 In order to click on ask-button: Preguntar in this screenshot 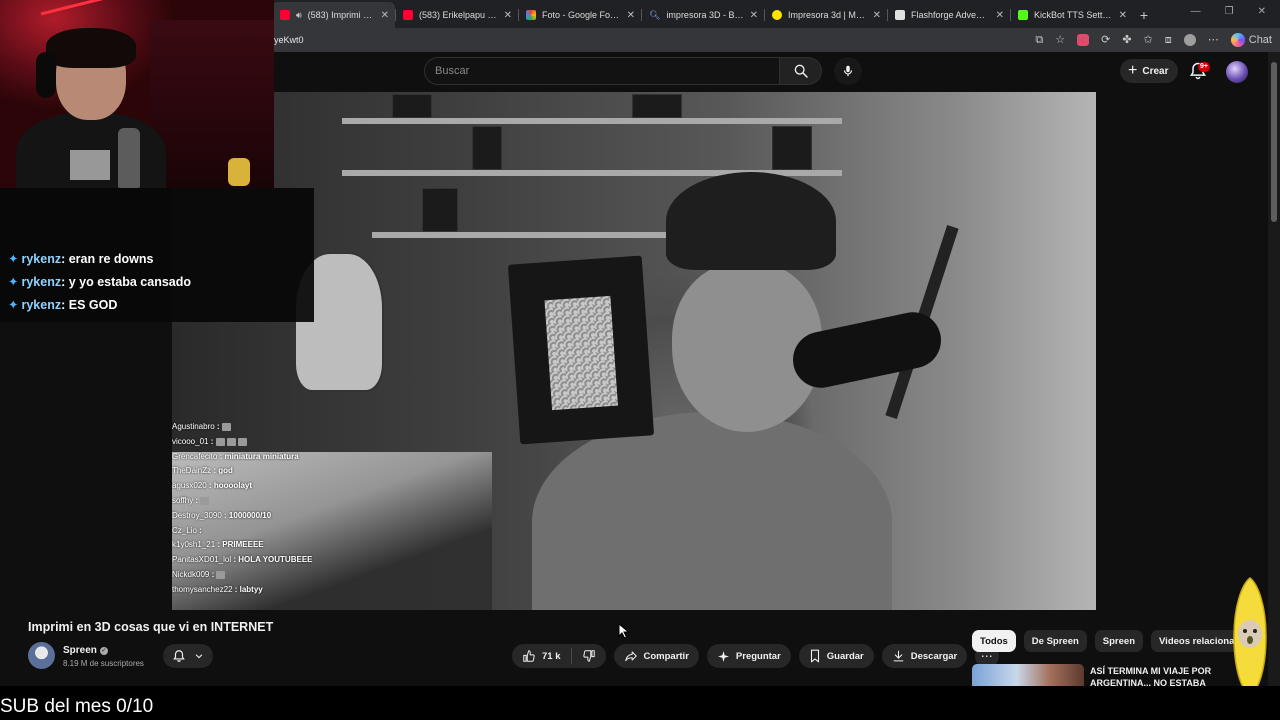, I will do `click(748, 656)`.